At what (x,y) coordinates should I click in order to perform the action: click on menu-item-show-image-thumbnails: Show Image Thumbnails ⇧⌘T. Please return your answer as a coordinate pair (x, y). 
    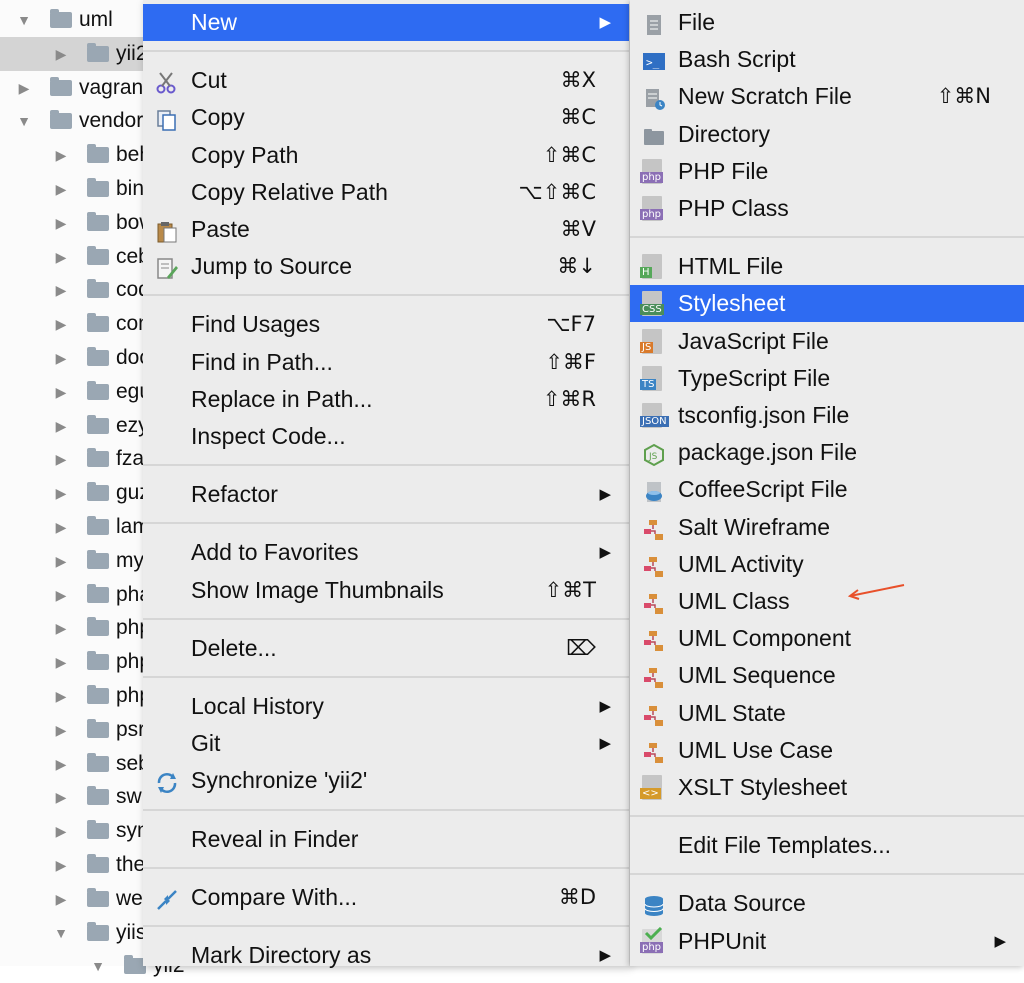
    Looking at the image, I should click on (386, 590).